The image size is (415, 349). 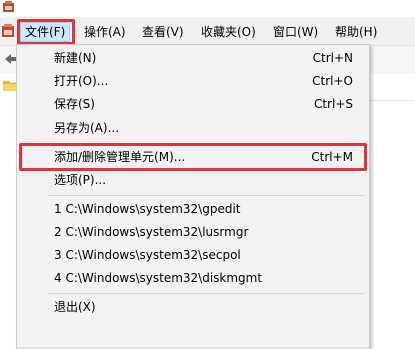 I want to click on menu-item-add-remove-snapin: 添加/删除管理单元(M)... Ctrl+M, so click(x=193, y=157).